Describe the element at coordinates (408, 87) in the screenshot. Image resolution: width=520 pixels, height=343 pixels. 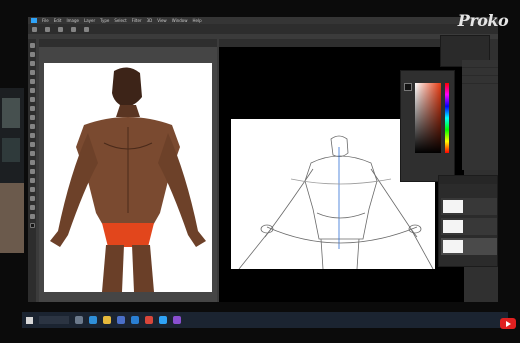
I see `current-color-swatch` at that location.